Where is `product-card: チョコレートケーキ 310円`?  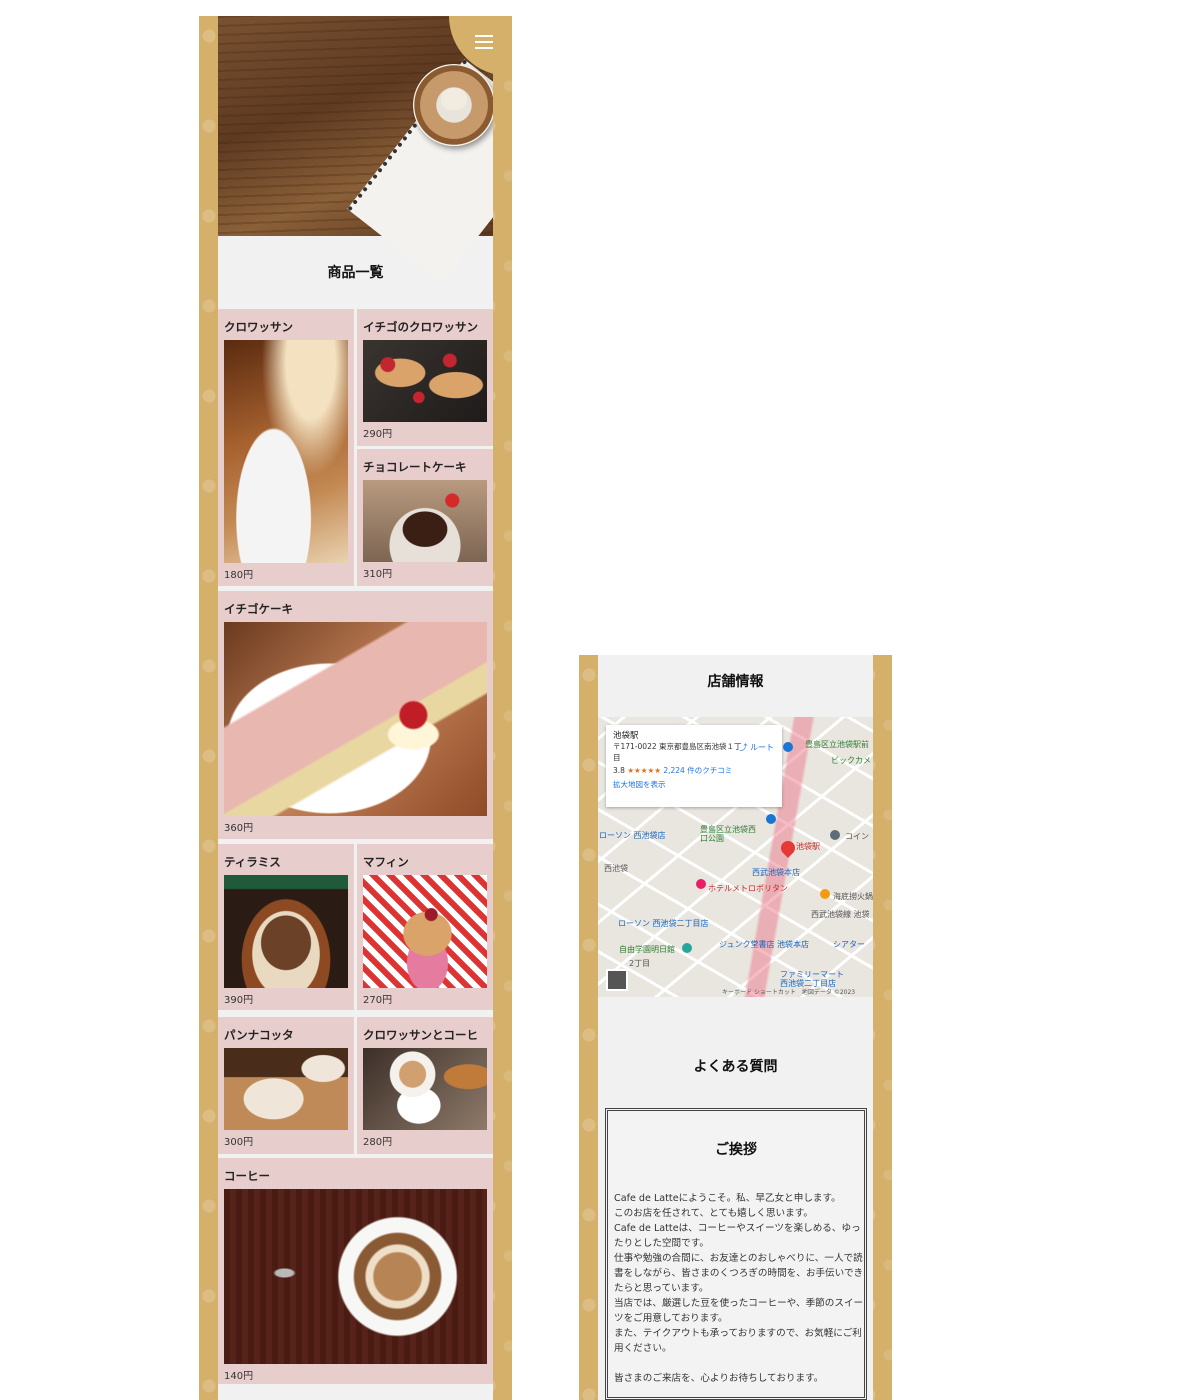
product-card: チョコレートケーキ 310円 is located at coordinates (425, 517).